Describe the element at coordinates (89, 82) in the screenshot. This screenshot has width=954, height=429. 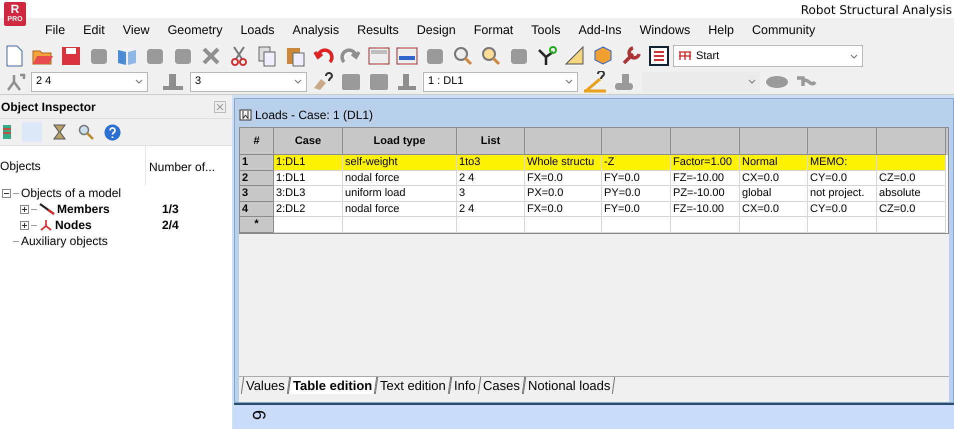
I see `bars-combo: 2 4` at that location.